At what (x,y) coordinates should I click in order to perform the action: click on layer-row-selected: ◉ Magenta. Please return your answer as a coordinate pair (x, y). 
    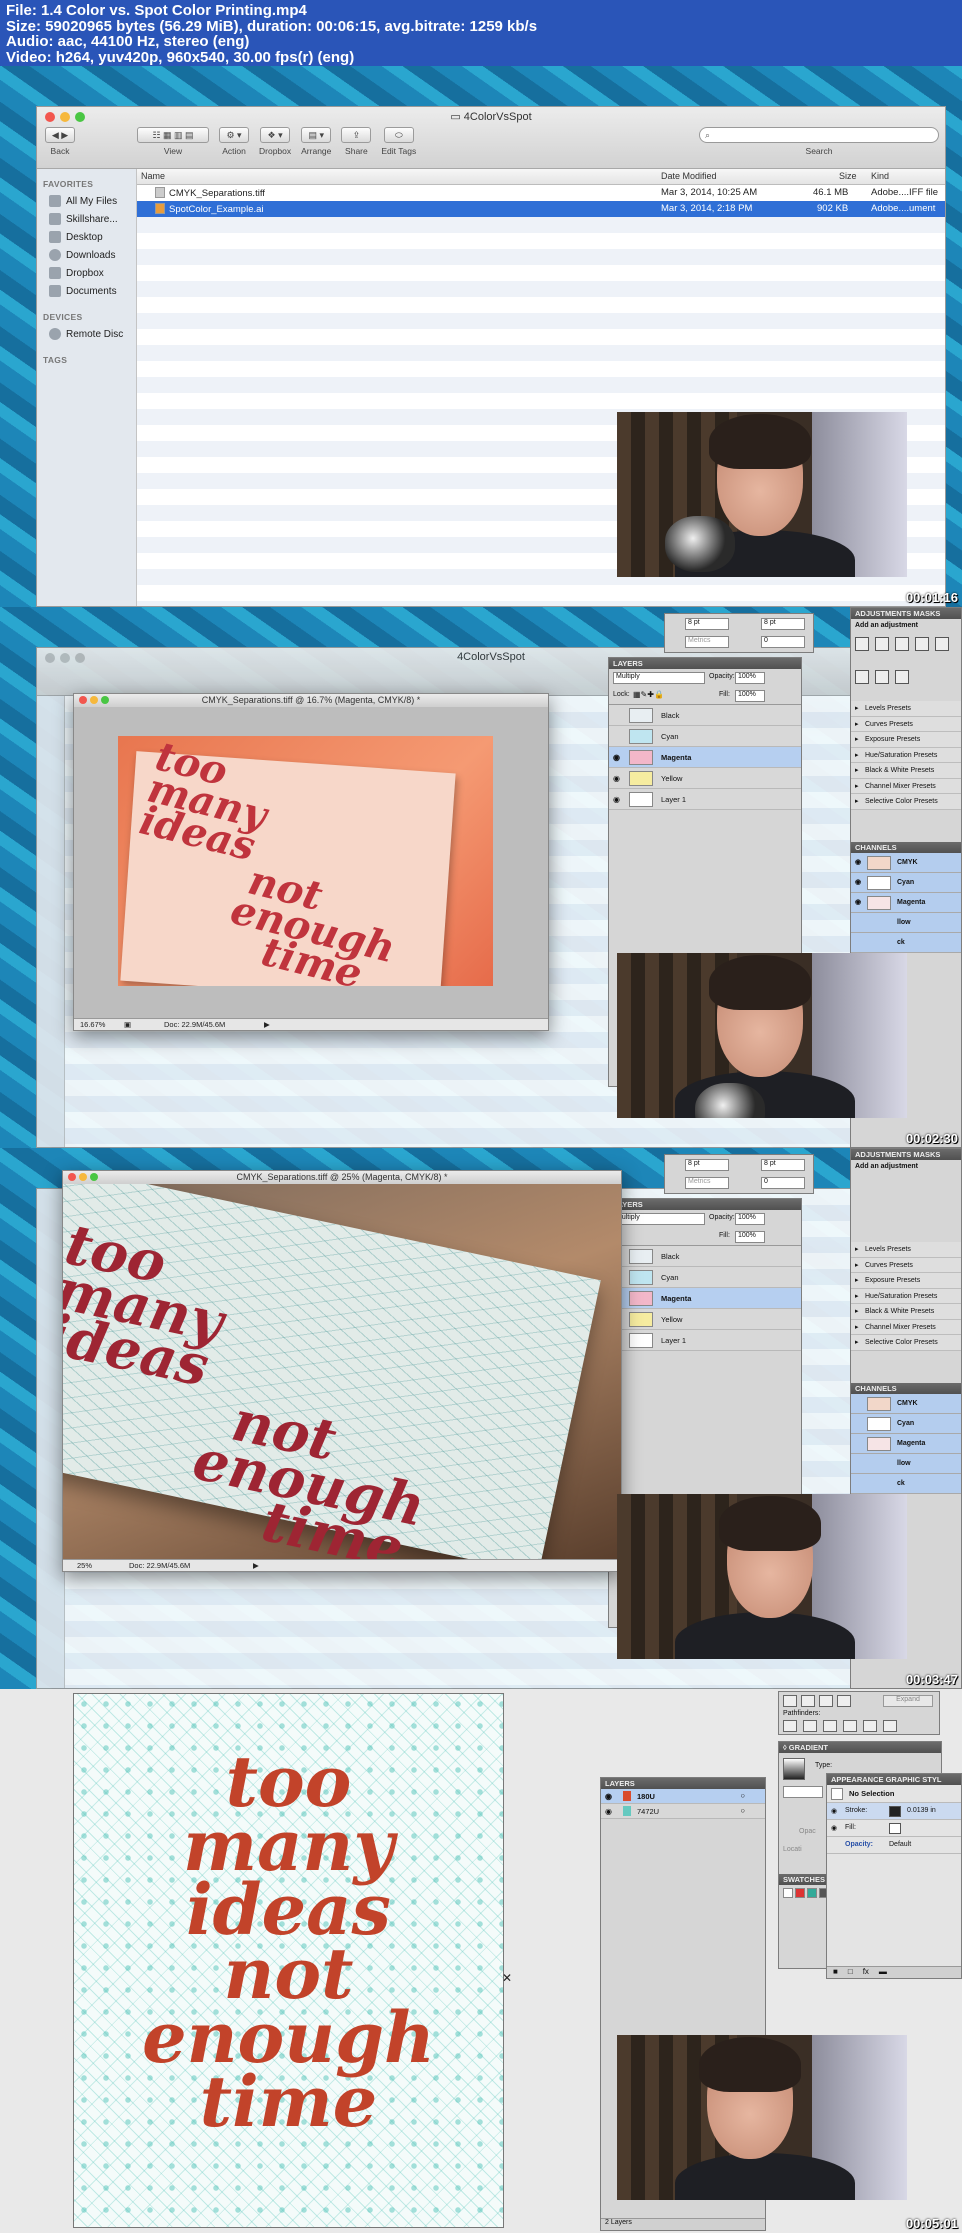
    Looking at the image, I should click on (705, 757).